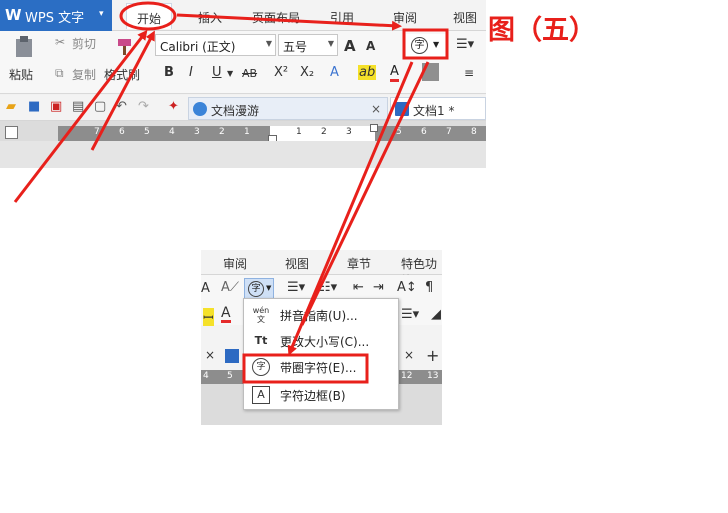 The image size is (728, 513). Describe the element at coordinates (210, 17) in the screenshot. I see `tab-insert: 插入` at that location.